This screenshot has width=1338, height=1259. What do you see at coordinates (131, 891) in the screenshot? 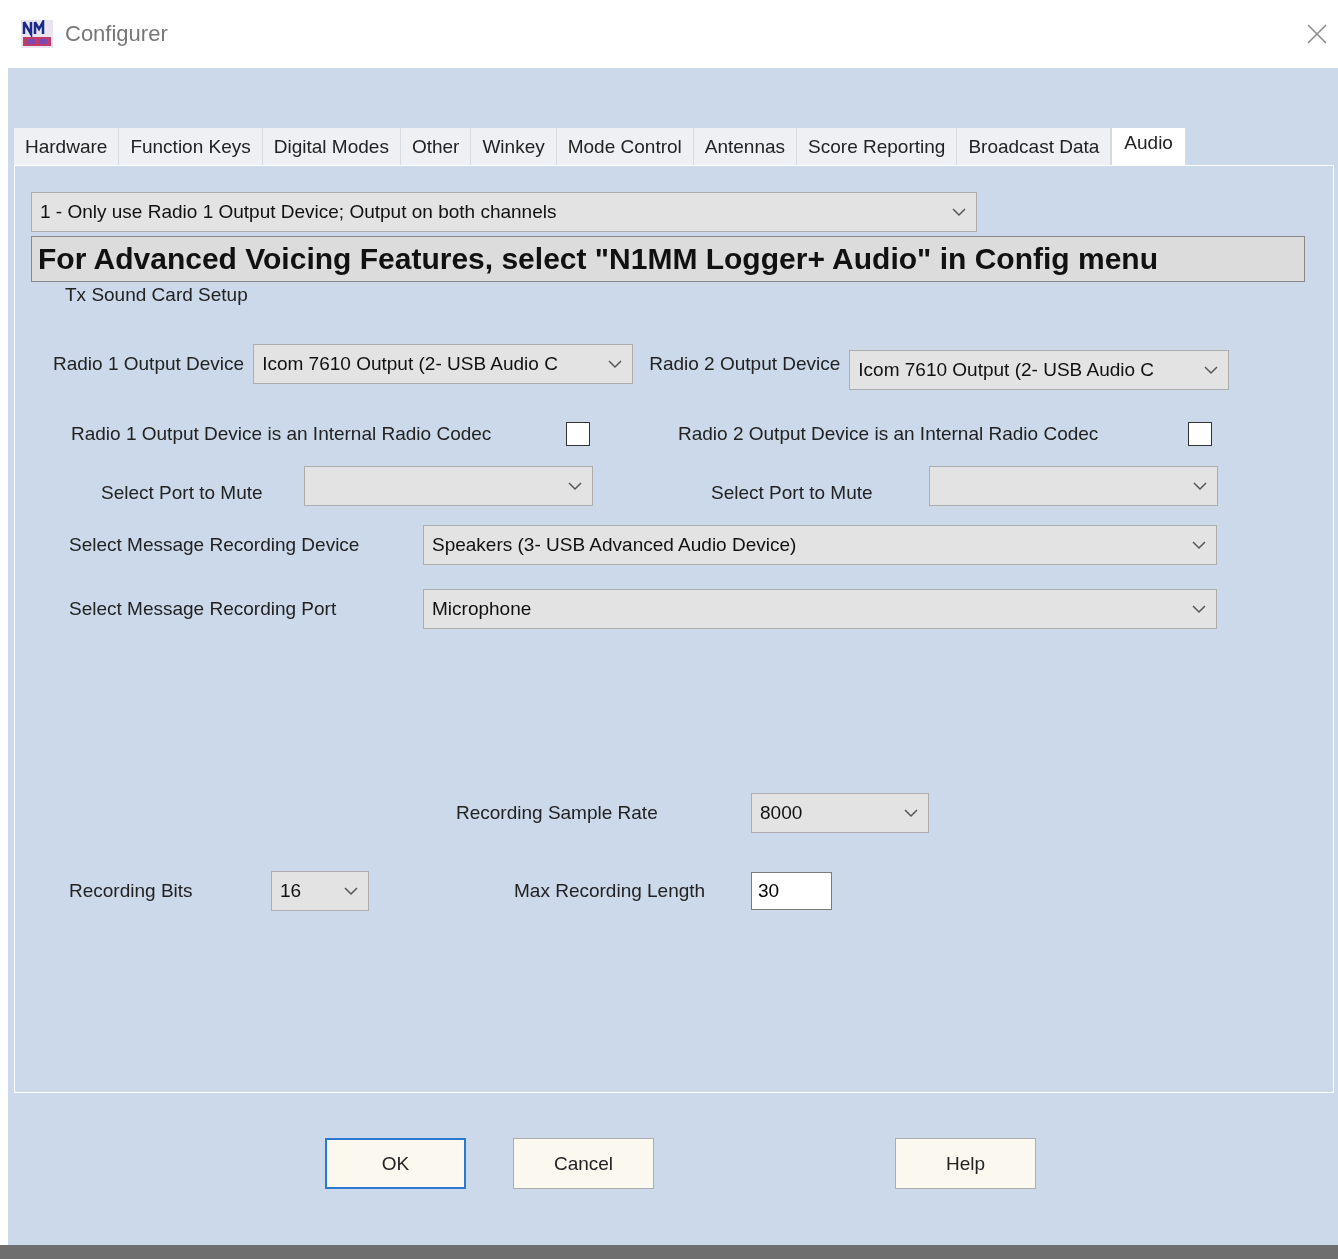
I see `field-label: Recording Bits` at bounding box center [131, 891].